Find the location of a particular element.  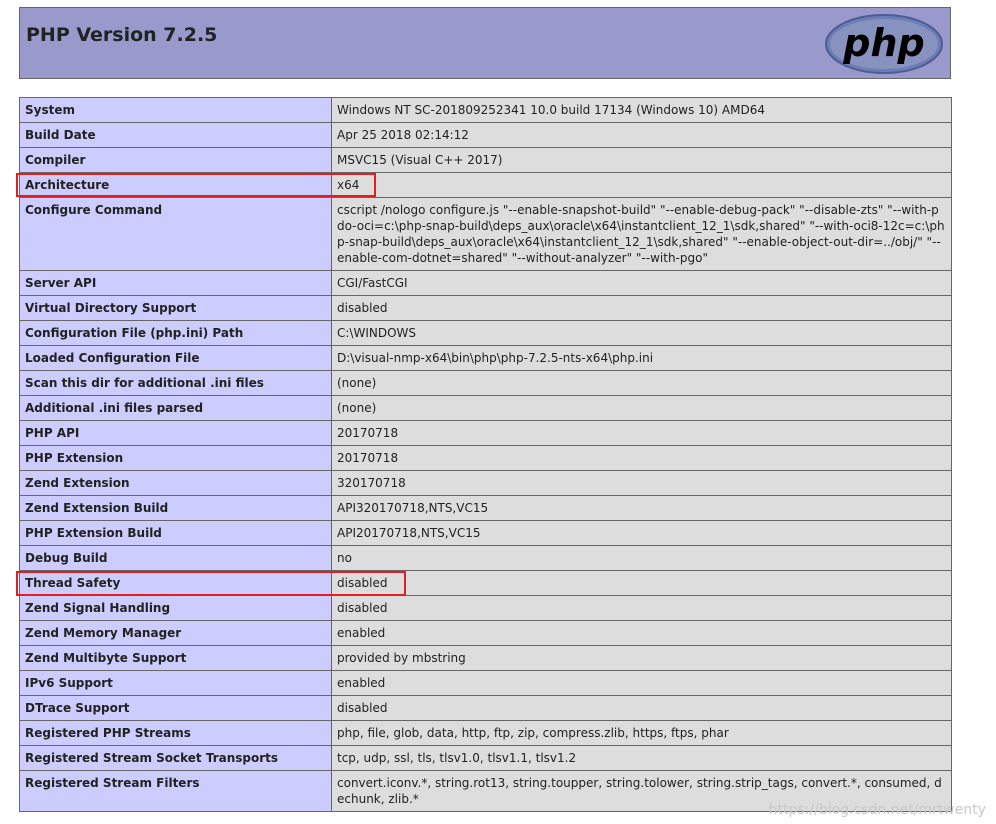

row-label: PHP API is located at coordinates (175, 433).